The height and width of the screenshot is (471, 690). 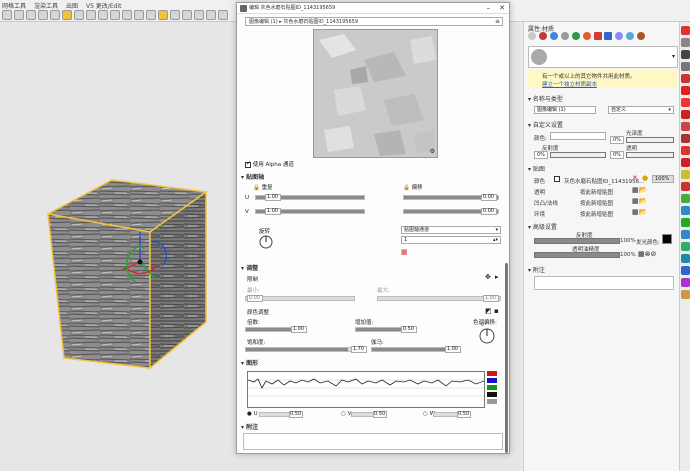 What do you see at coordinates (492, 373) in the screenshot?
I see `graph-red-channel` at bounding box center [492, 373].